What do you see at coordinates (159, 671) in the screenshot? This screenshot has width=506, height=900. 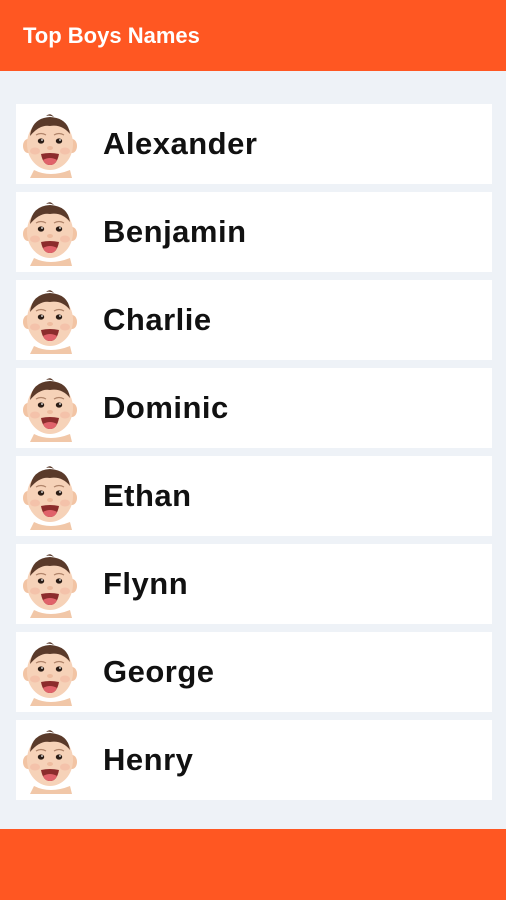 I see `name-label: George` at bounding box center [159, 671].